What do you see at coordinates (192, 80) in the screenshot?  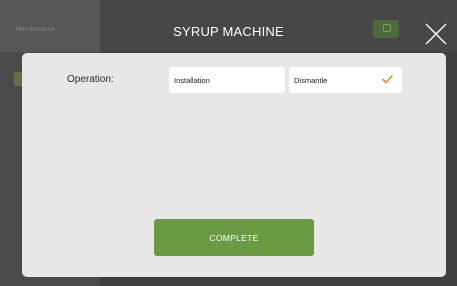 I see `option-installation-label: Installation` at bounding box center [192, 80].